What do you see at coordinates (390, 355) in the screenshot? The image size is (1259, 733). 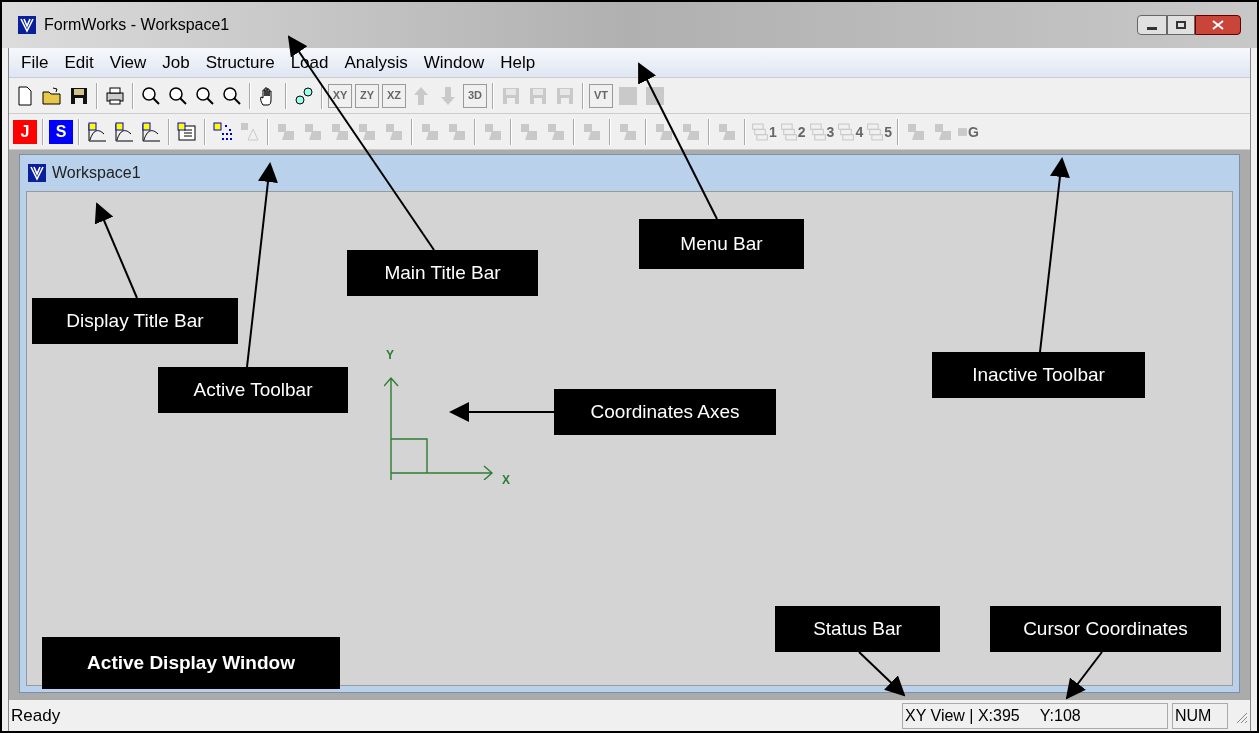 I see `y-axis-label: Y` at bounding box center [390, 355].